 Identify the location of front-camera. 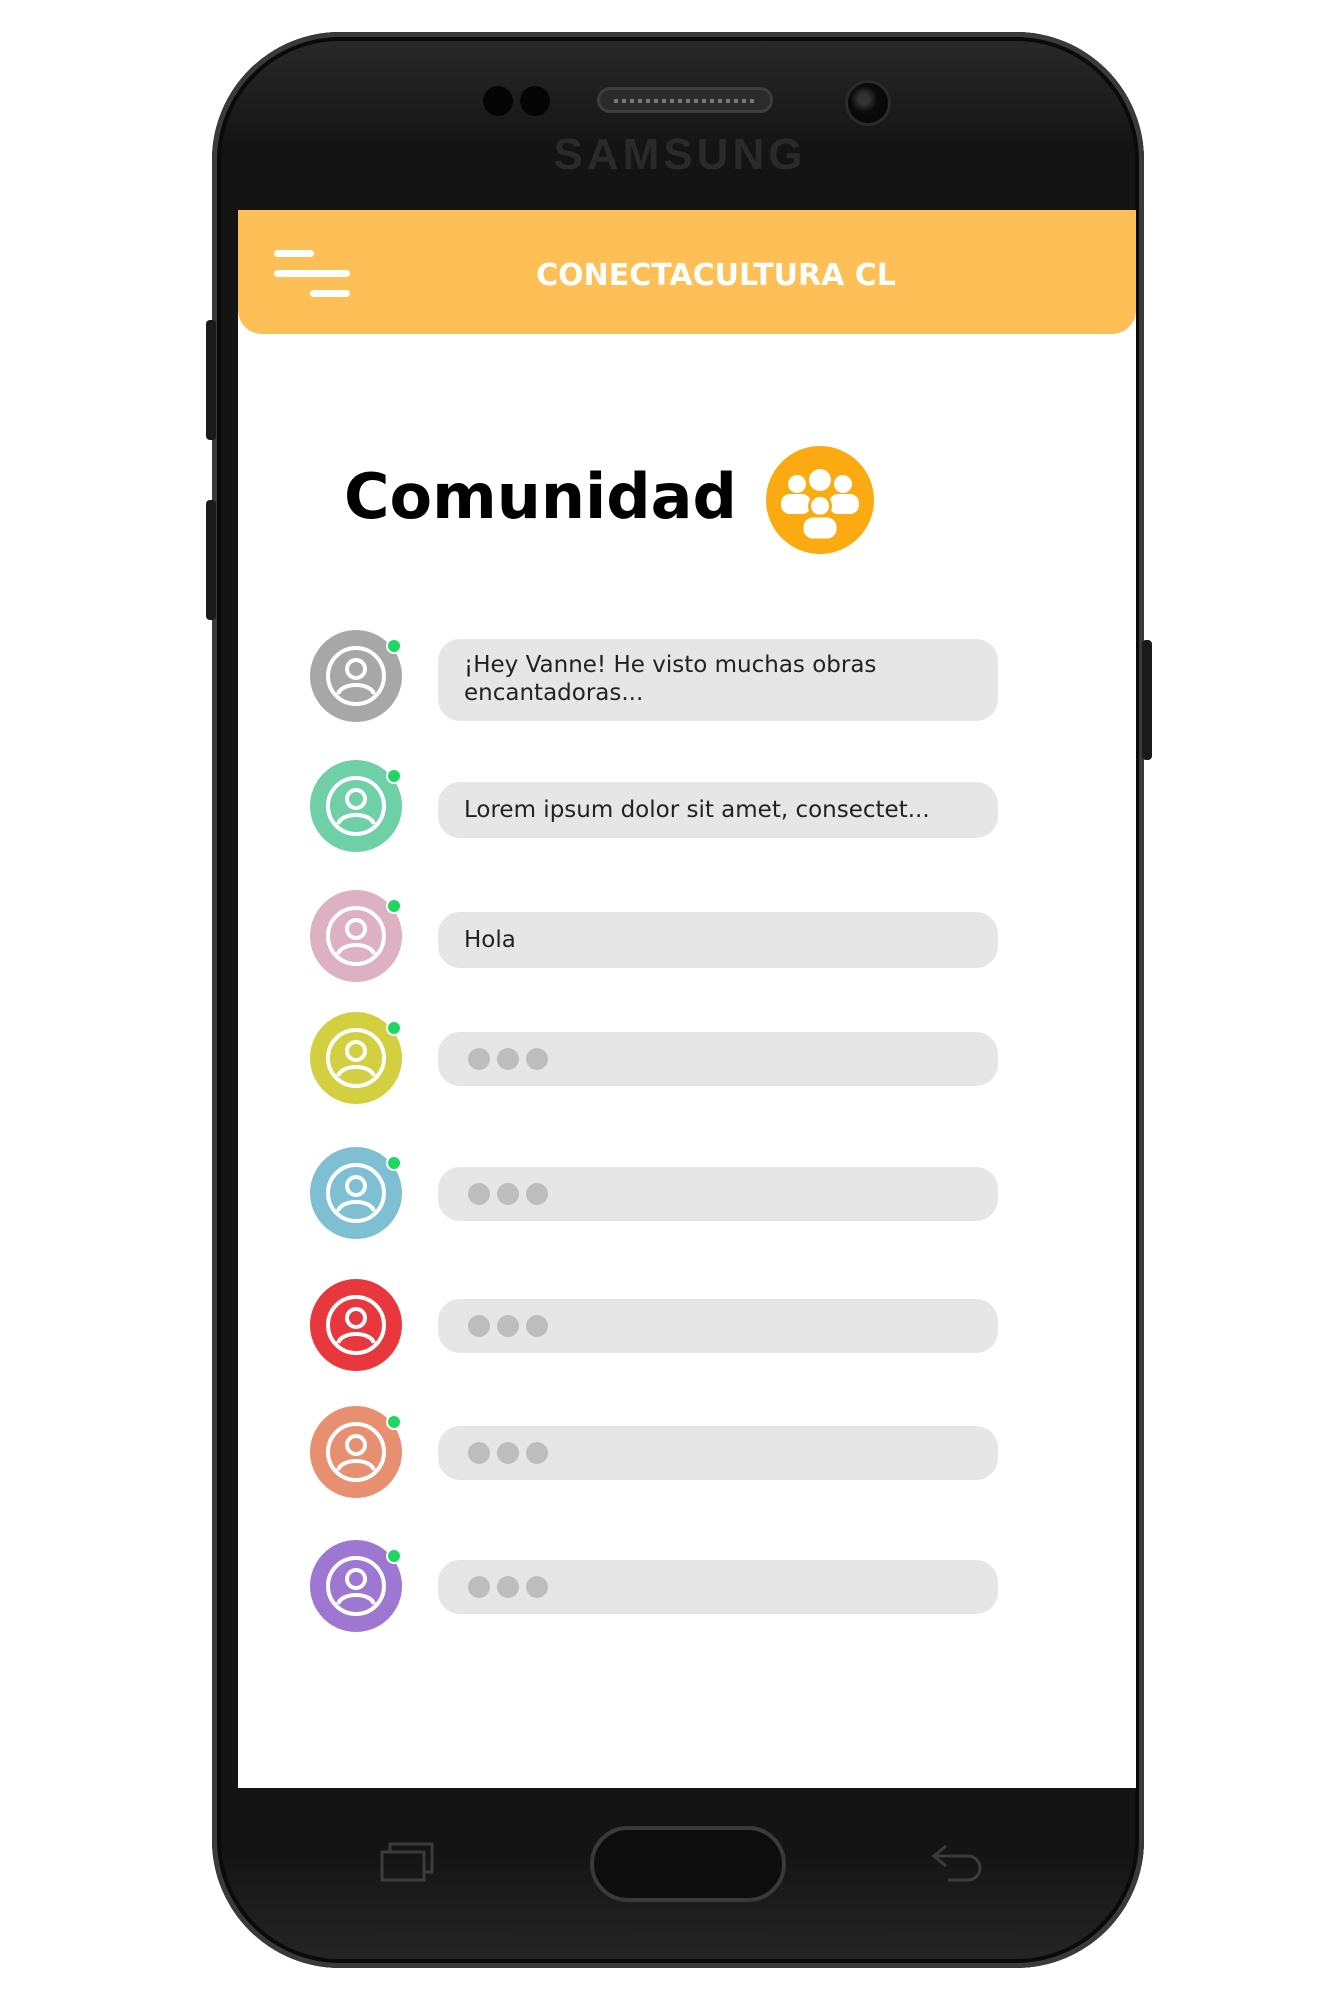
(868, 103).